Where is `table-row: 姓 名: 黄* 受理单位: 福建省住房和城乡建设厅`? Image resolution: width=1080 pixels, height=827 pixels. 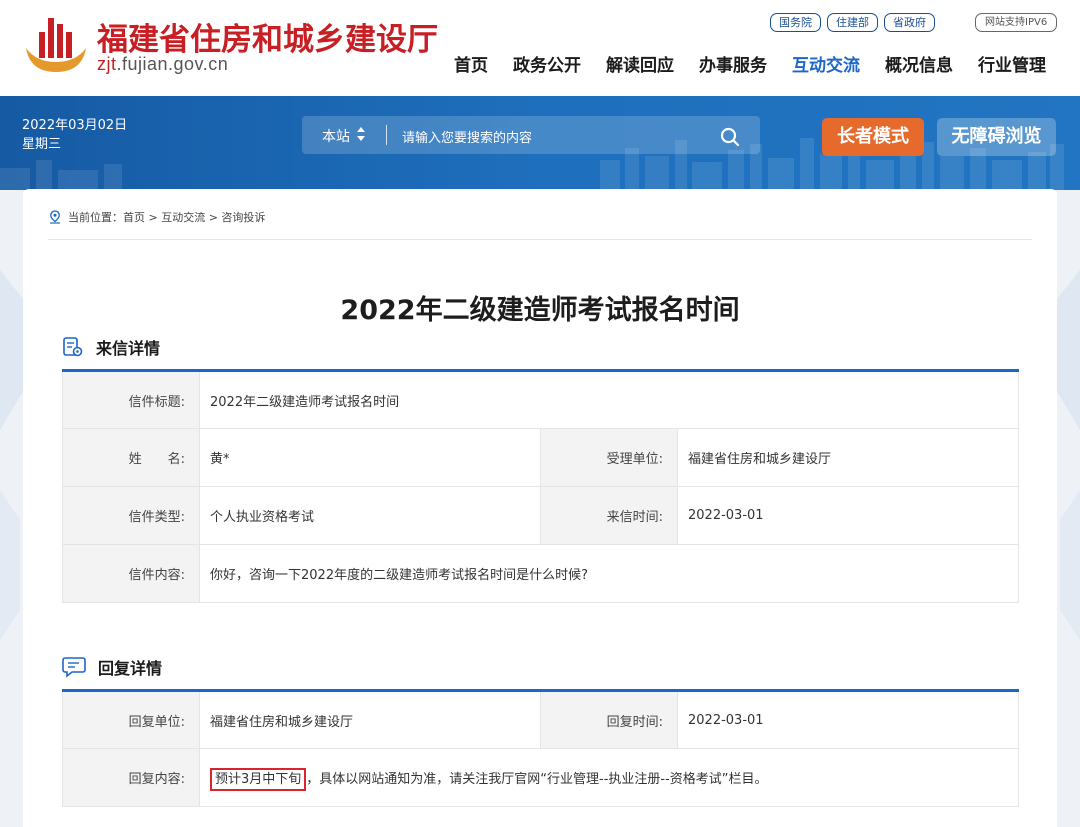 table-row: 姓 名: 黄* 受理单位: 福建省住房和城乡建设厅 is located at coordinates (540, 457).